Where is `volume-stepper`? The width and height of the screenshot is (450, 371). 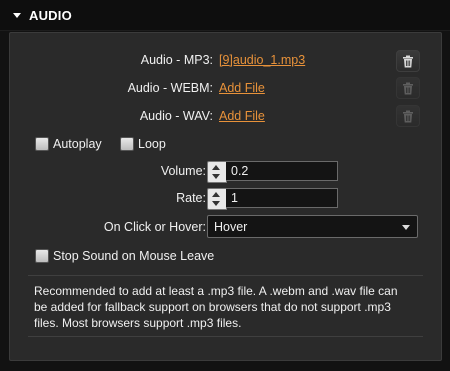
volume-stepper is located at coordinates (217, 172).